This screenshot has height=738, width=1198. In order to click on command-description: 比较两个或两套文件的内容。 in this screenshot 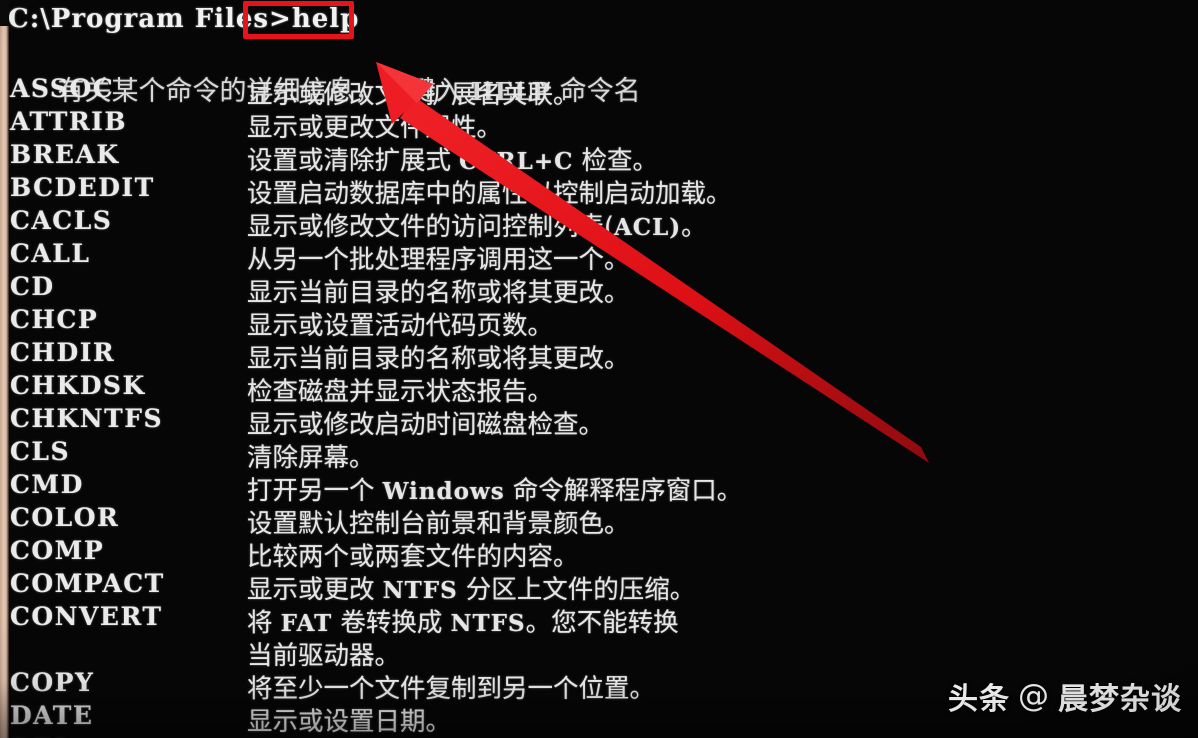, I will do `click(413, 557)`.